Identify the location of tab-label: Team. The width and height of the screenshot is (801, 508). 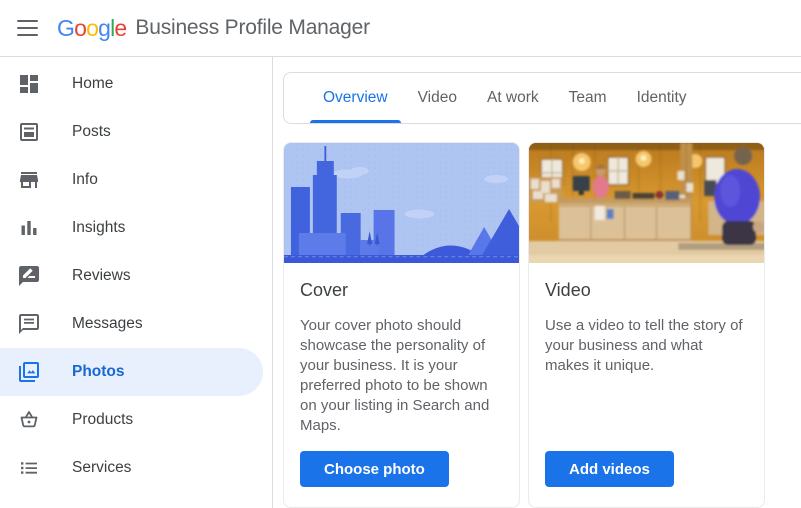
(587, 97).